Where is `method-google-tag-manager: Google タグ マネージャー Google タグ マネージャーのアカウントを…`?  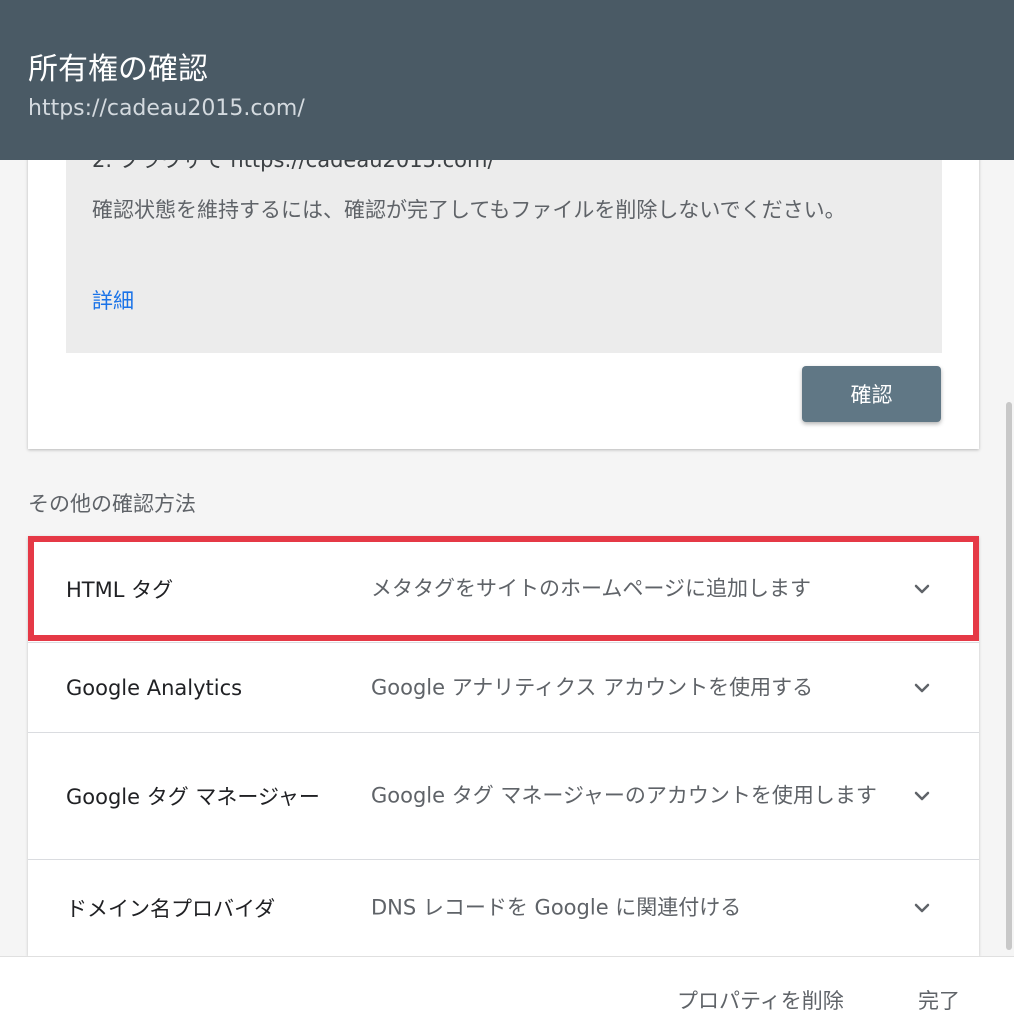 method-google-tag-manager: Google タグ マネージャー Google タグ マネージャーのアカウントを… is located at coordinates (503, 796).